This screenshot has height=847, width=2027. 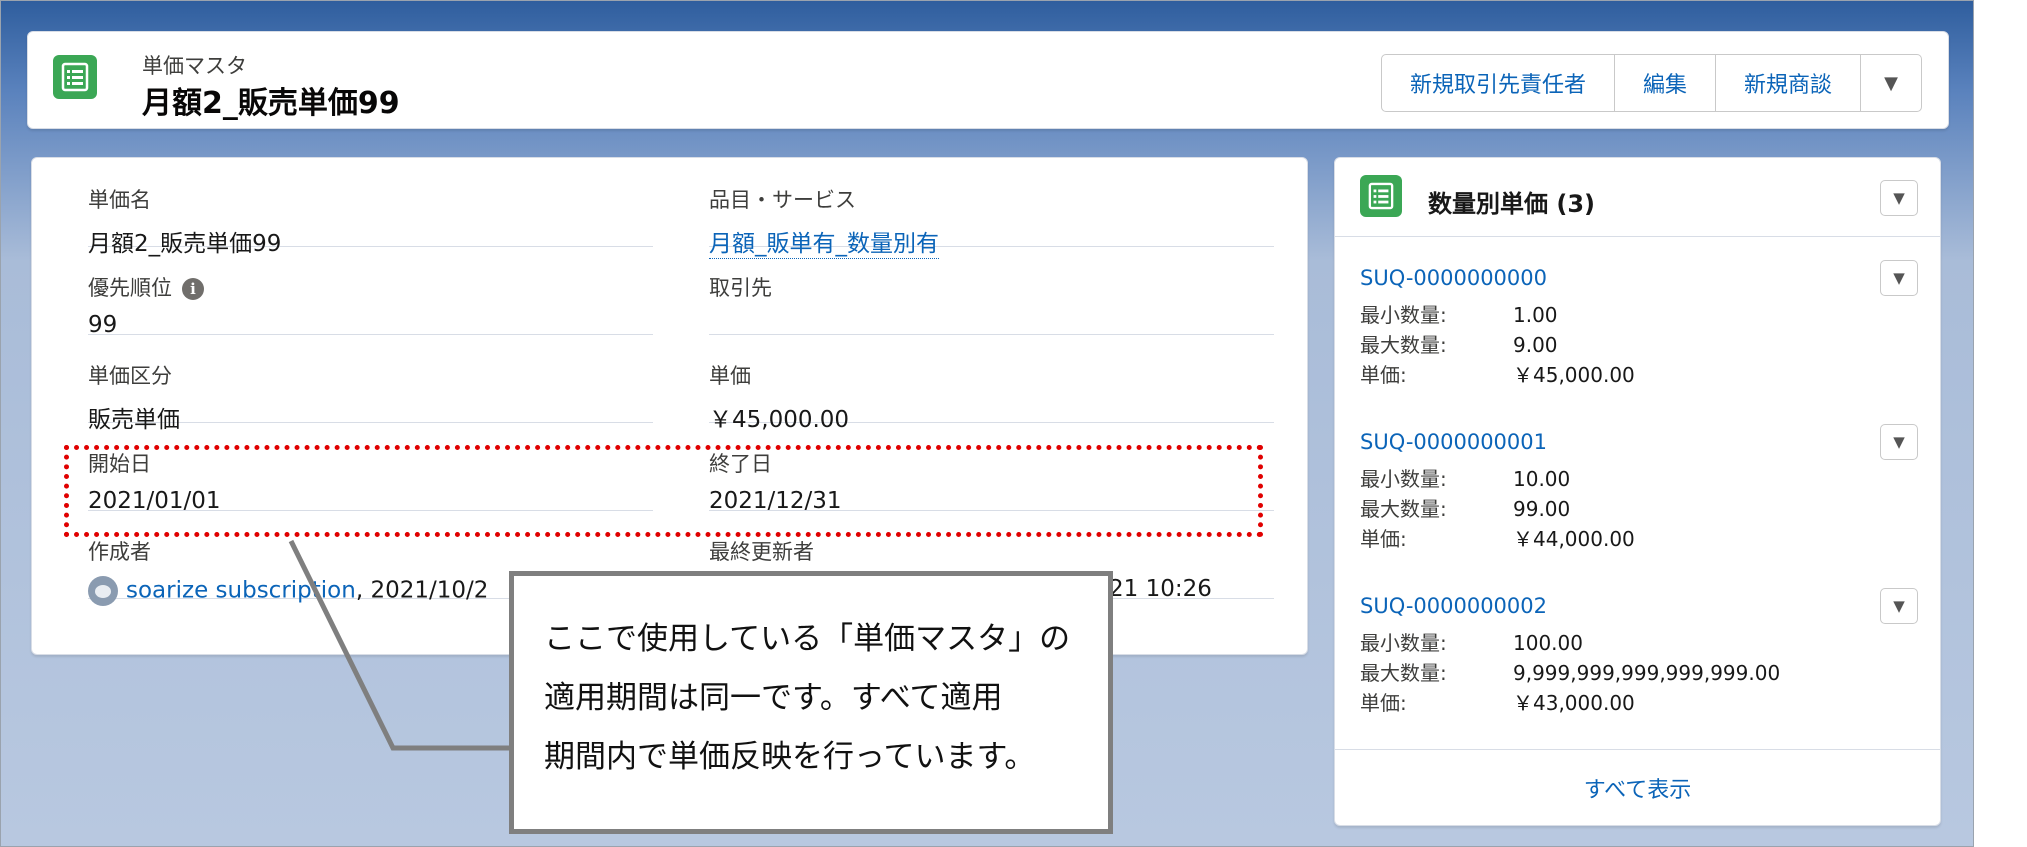 What do you see at coordinates (1497, 703) in the screenshot?
I see `price-row: 単価: ￥43,000.00` at bounding box center [1497, 703].